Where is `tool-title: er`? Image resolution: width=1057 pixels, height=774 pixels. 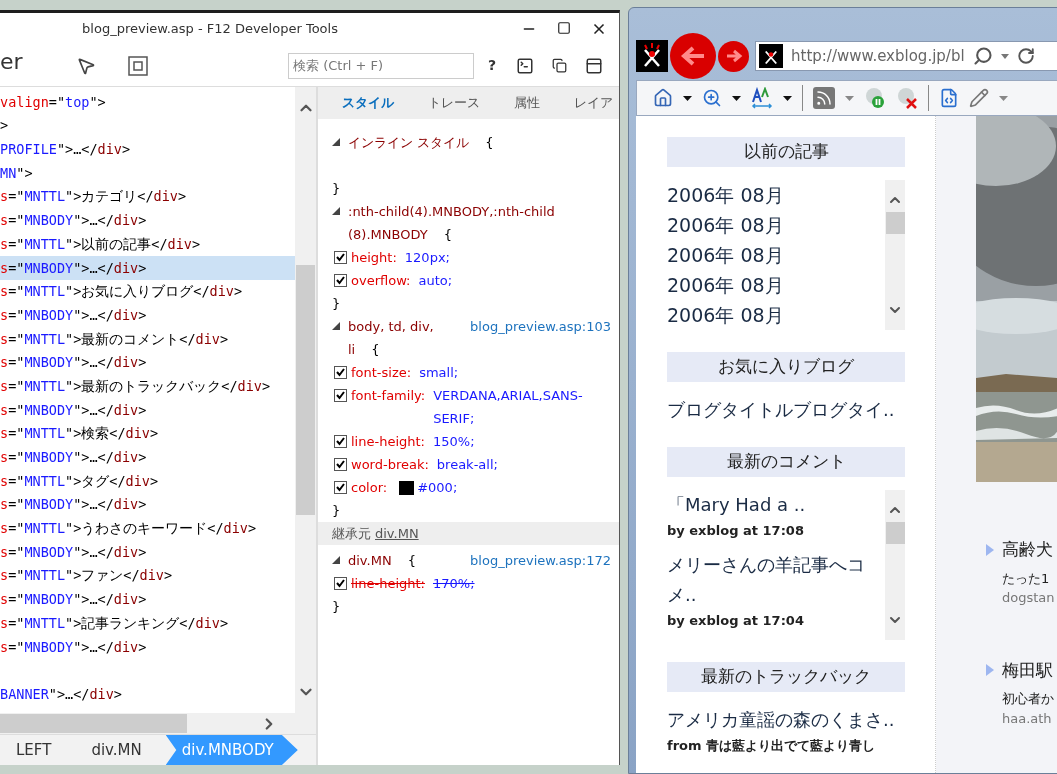
tool-title: er is located at coordinates (12, 62).